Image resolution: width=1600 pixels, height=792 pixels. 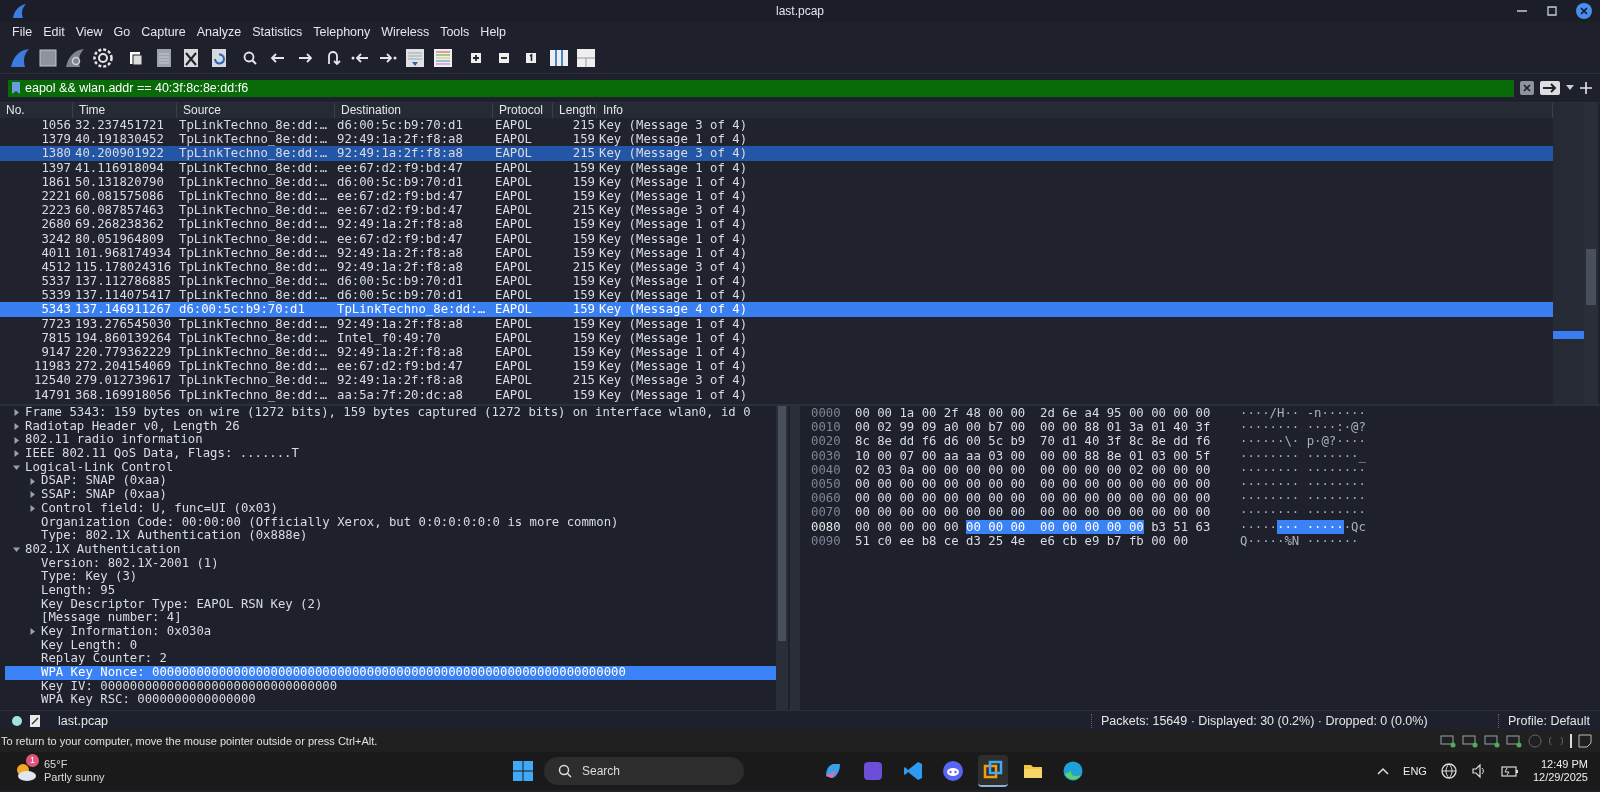 What do you see at coordinates (776, 224) in the screenshot?
I see `packet-row: 2680 69.268238362 TpLinkTechno_8e:dd:… 92:49:1a:2f:f8:a8 EAPOL 159 Key (Message 1 of 4)` at bounding box center [776, 224].